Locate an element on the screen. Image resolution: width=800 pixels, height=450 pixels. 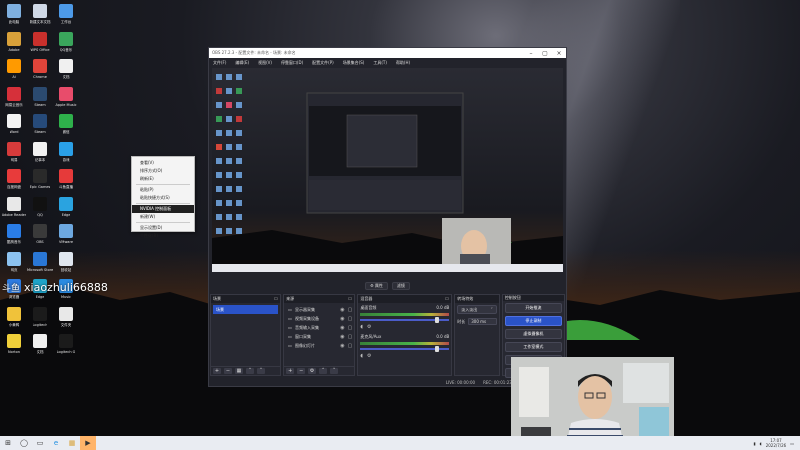
source-item: ▭ 视频采集设备 ◉ ▢ is located at coordinates (319, 318).